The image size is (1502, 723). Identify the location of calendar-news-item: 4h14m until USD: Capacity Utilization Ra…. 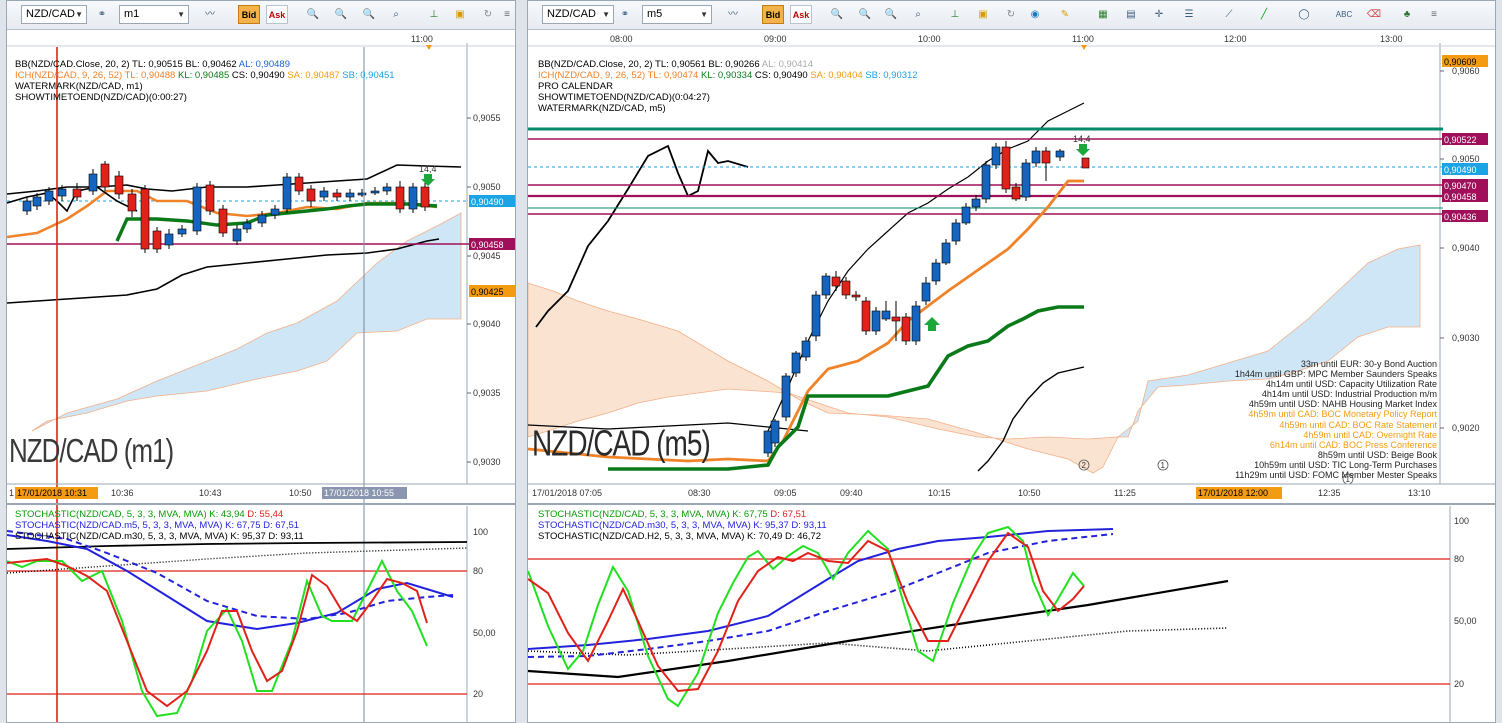
(1351, 384).